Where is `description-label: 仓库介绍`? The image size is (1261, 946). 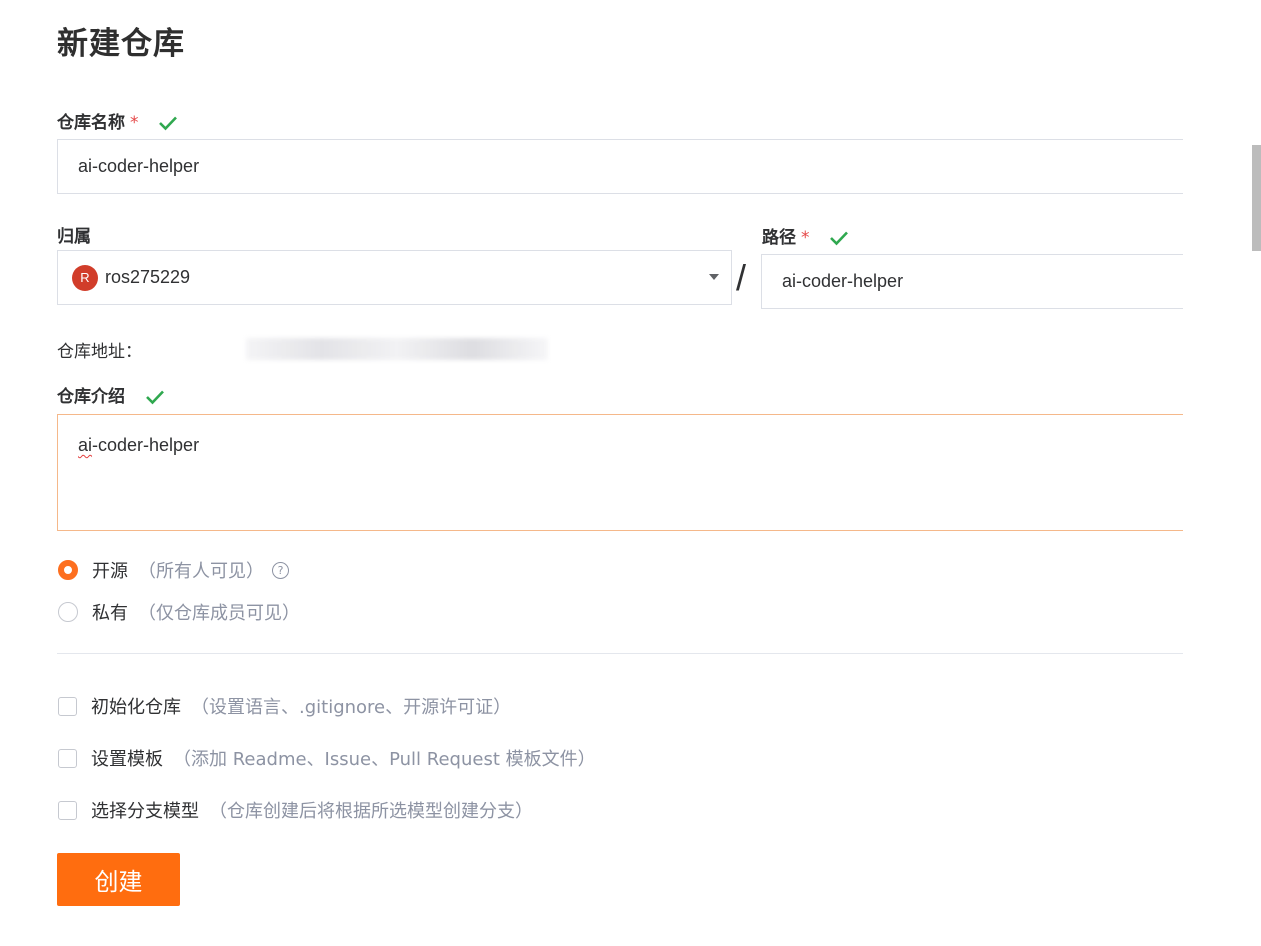
description-label: 仓库介绍 is located at coordinates (91, 397).